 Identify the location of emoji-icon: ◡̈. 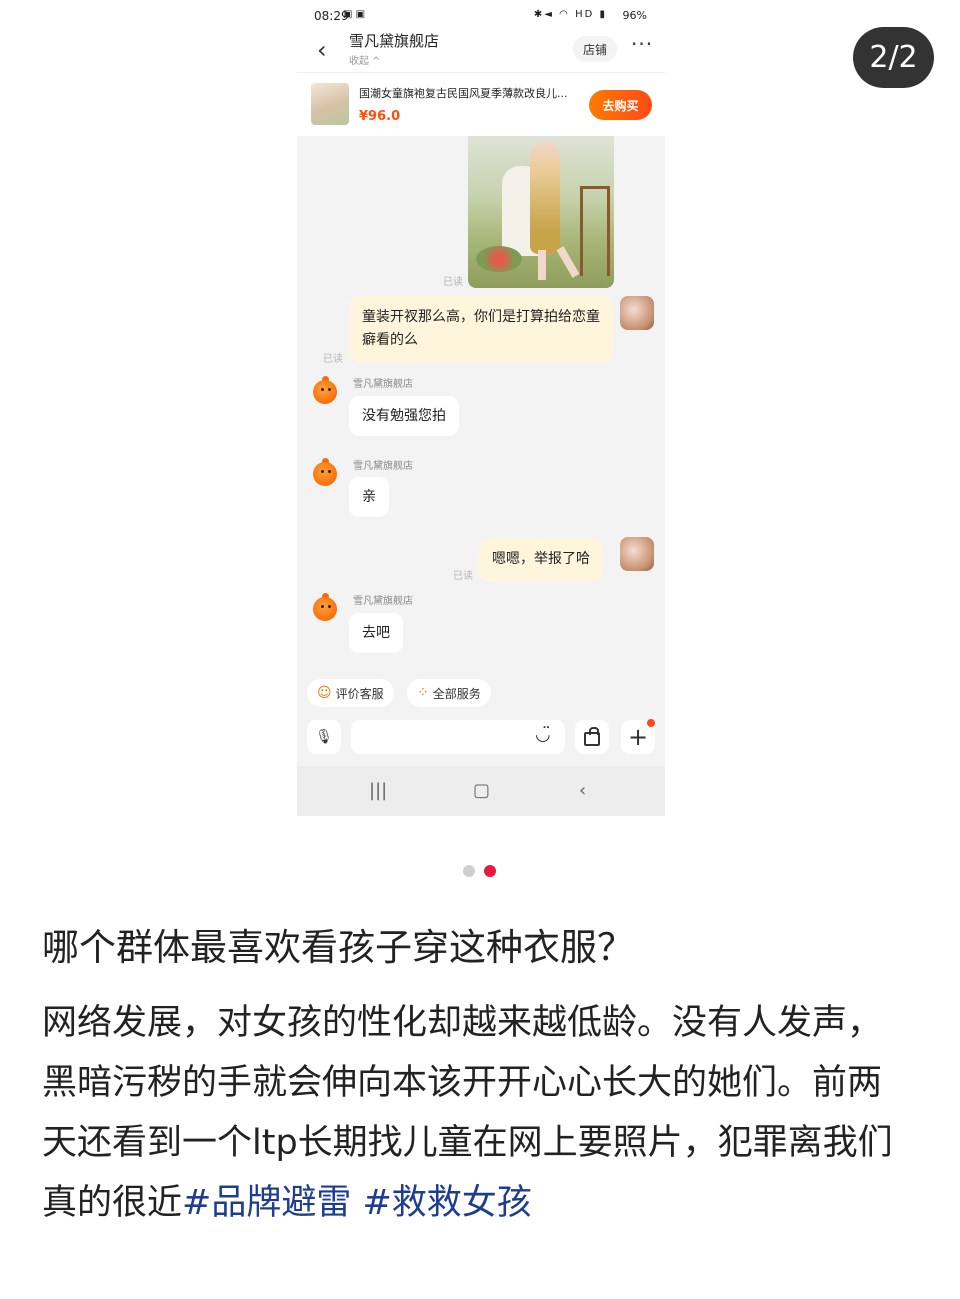
(543, 734).